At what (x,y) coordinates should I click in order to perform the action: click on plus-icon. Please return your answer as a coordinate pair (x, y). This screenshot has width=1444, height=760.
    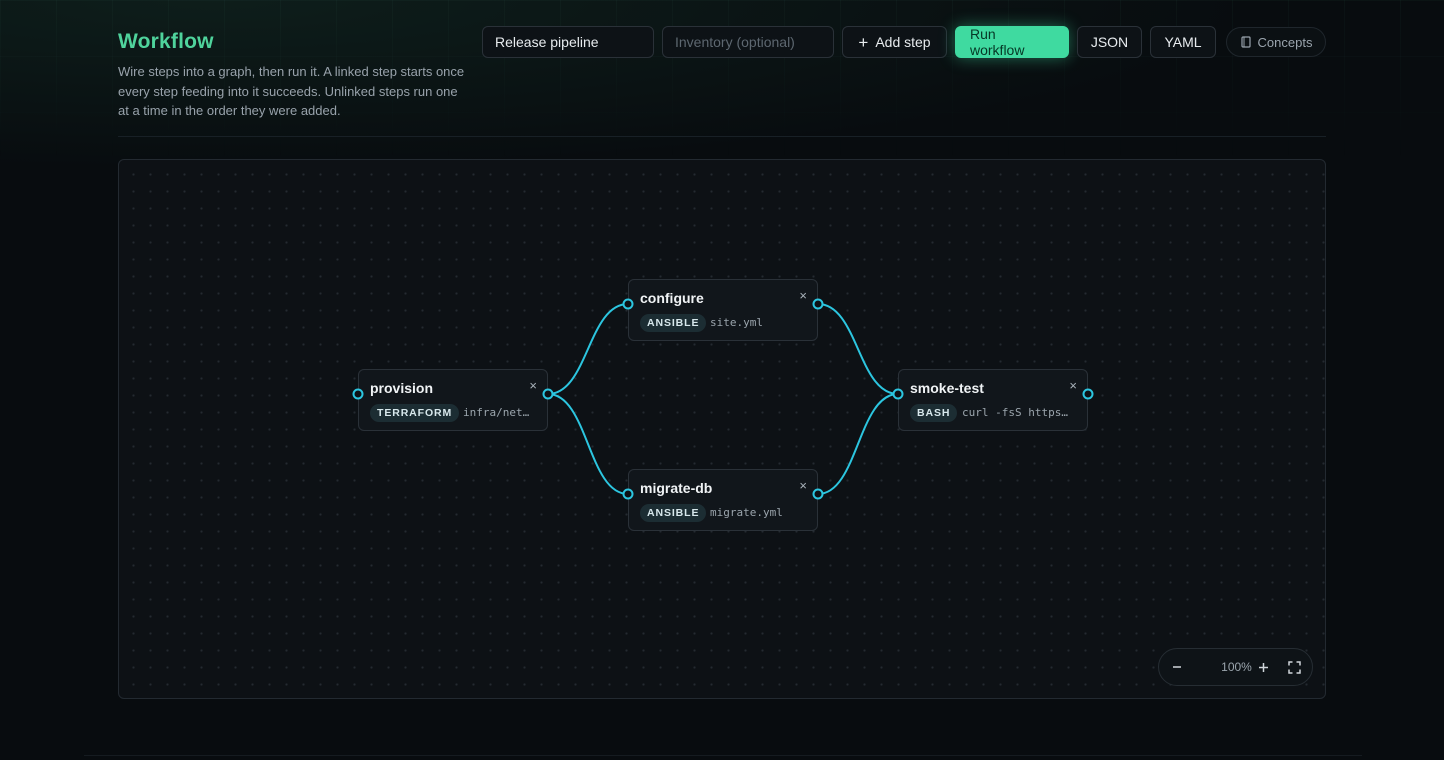
    Looking at the image, I should click on (1263, 667).